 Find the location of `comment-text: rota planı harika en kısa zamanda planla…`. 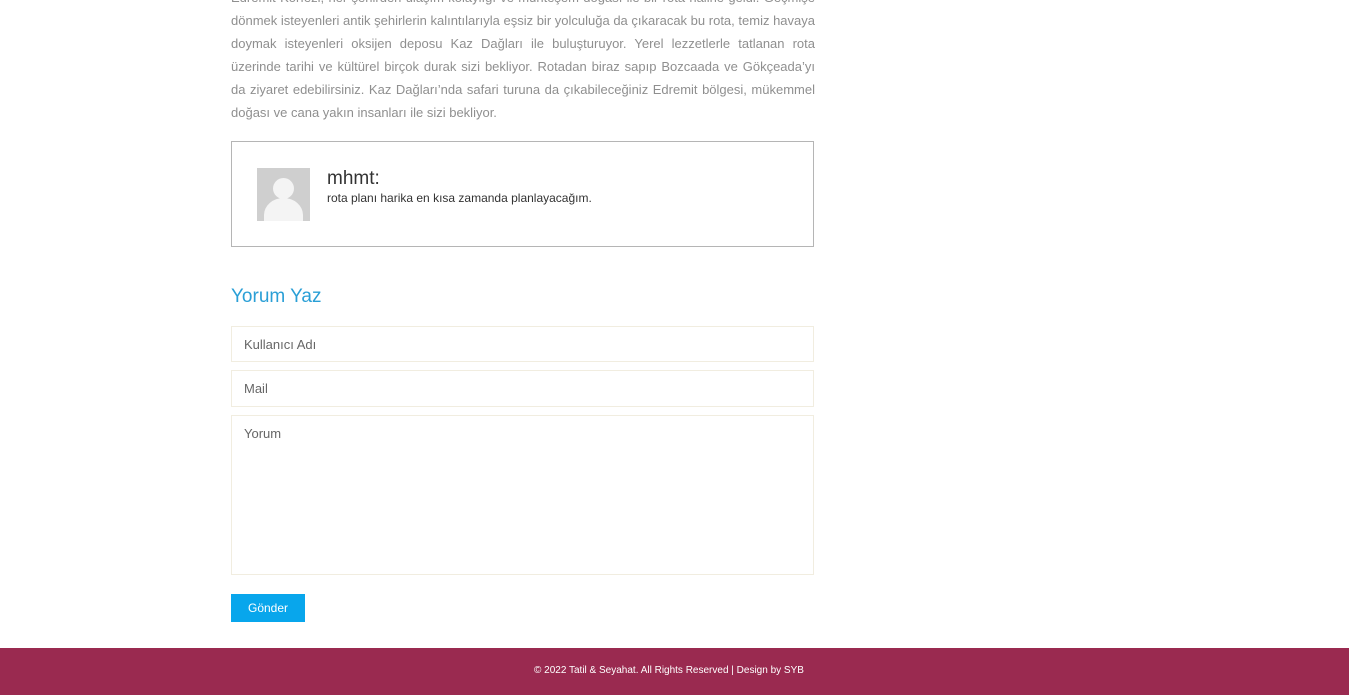

comment-text: rota planı harika en kısa zamanda planla… is located at coordinates (459, 198).